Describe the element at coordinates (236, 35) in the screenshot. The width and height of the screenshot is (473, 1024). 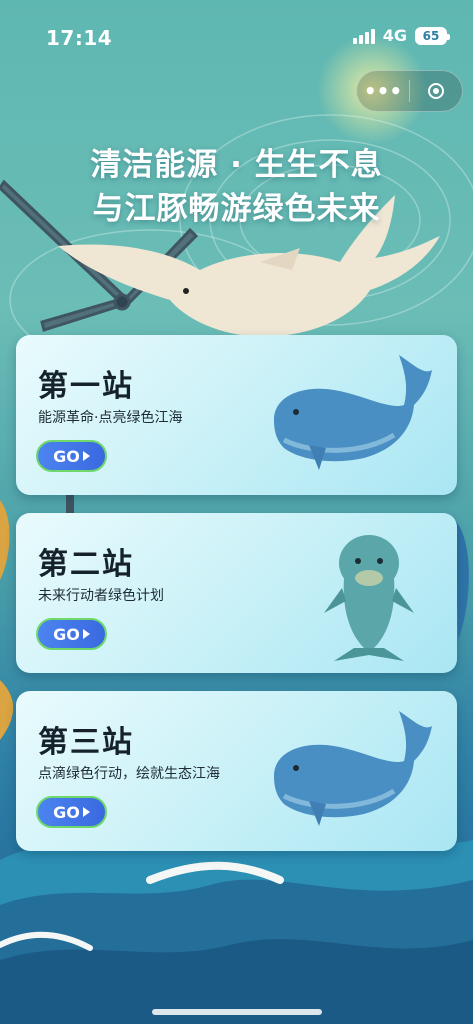
I see `status-bar: 17:14 4G 65` at that location.